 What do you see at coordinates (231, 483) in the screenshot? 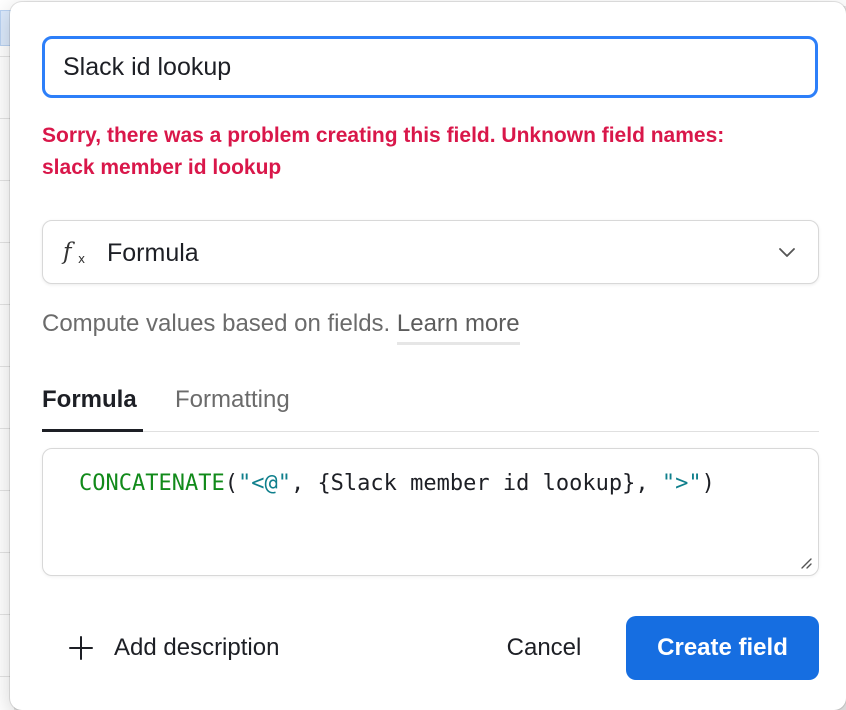
I see `formula-open-paren: (` at bounding box center [231, 483].